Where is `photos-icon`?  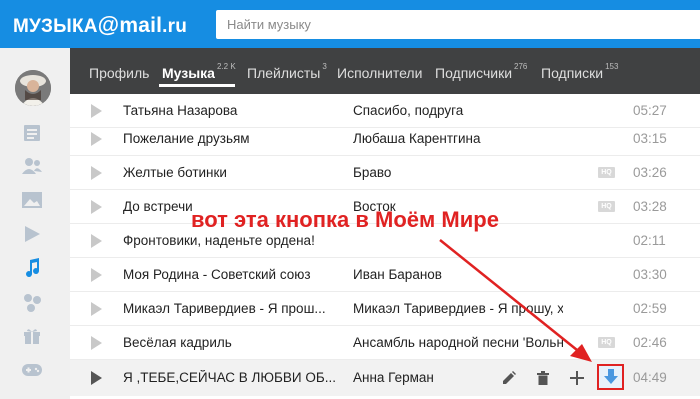 photos-icon is located at coordinates (32, 200).